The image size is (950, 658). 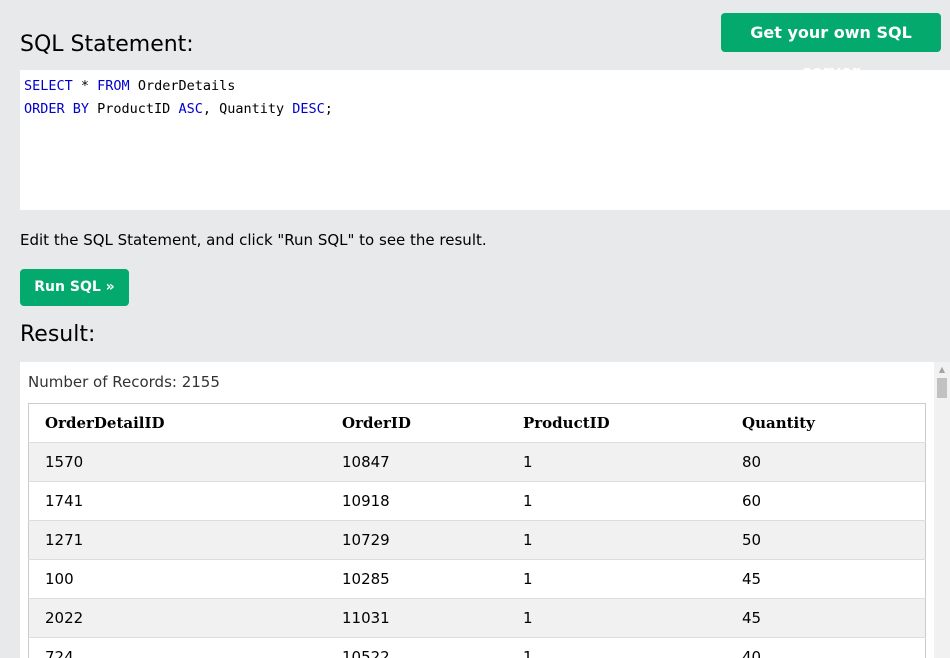 What do you see at coordinates (177, 579) in the screenshot?
I see `table-cell: 100` at bounding box center [177, 579].